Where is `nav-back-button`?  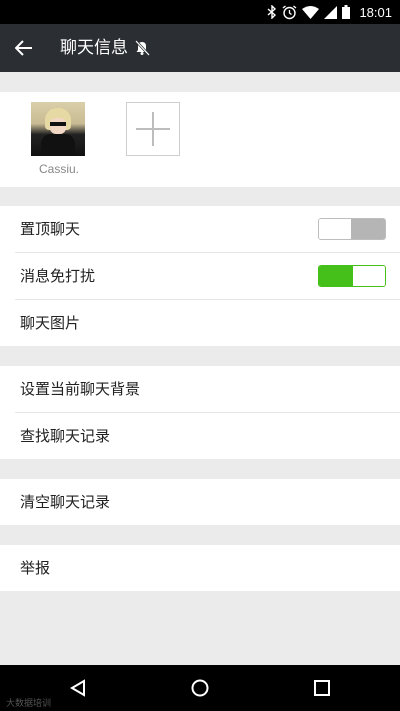
nav-back-button is located at coordinates (78, 688).